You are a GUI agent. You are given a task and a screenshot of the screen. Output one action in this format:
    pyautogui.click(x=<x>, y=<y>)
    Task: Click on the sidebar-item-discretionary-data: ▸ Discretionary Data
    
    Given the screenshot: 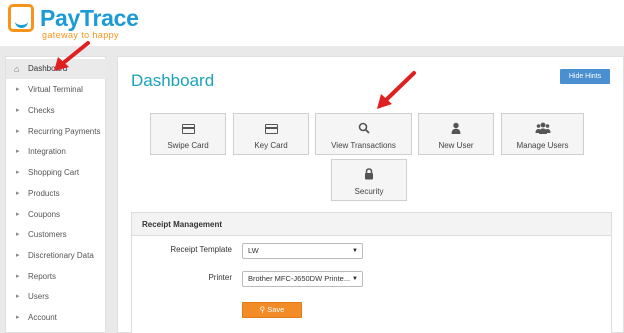 What is the action you would take?
    pyautogui.click(x=56, y=256)
    